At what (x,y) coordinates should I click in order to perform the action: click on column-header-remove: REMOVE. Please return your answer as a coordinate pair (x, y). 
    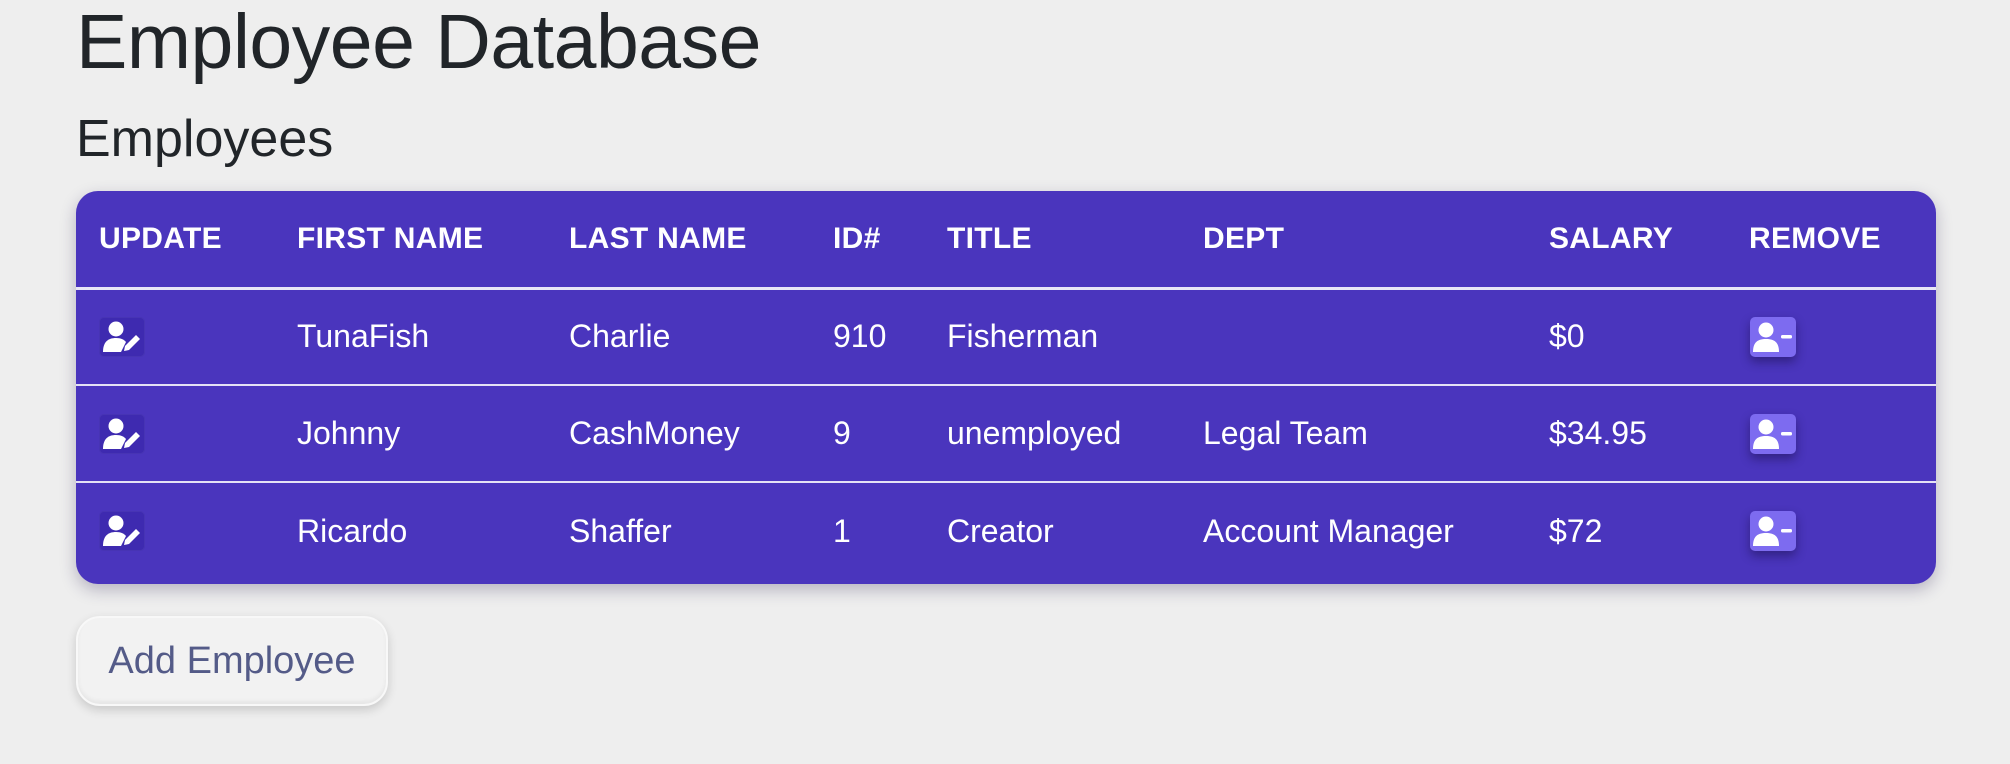
    Looking at the image, I should click on (1831, 240).